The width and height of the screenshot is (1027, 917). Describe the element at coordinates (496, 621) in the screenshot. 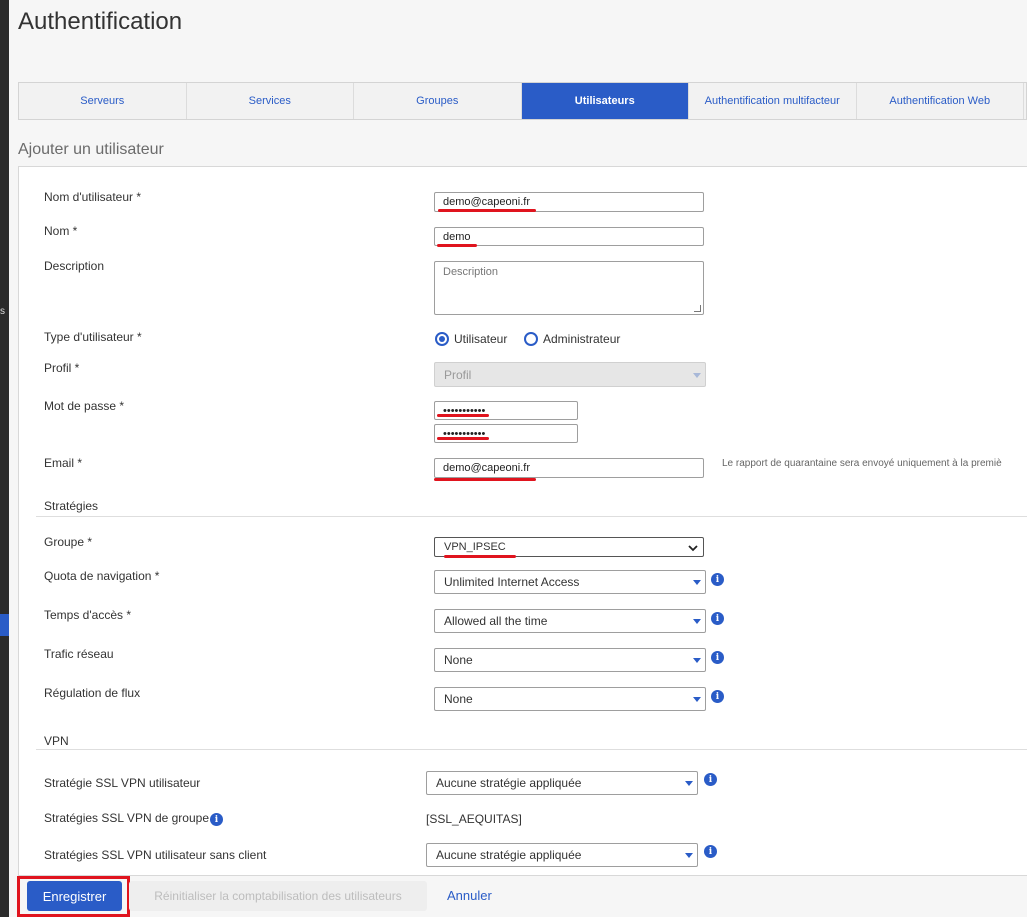

I see `access-time-select-value: Allowed all the time` at that location.